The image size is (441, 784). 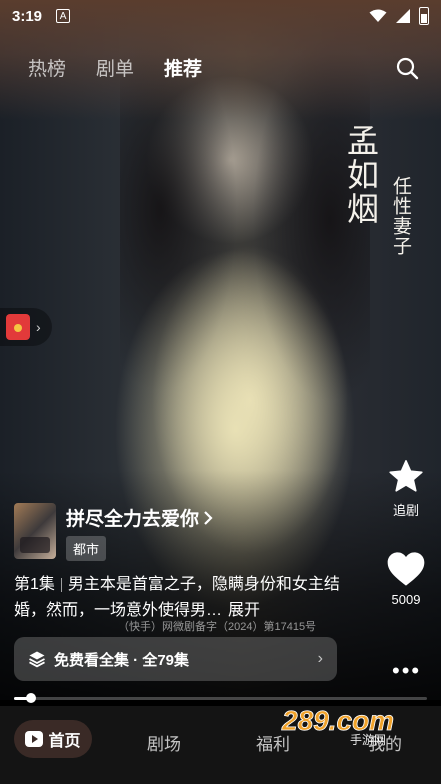 I want to click on chevron-right-icon, so click(x=208, y=517).